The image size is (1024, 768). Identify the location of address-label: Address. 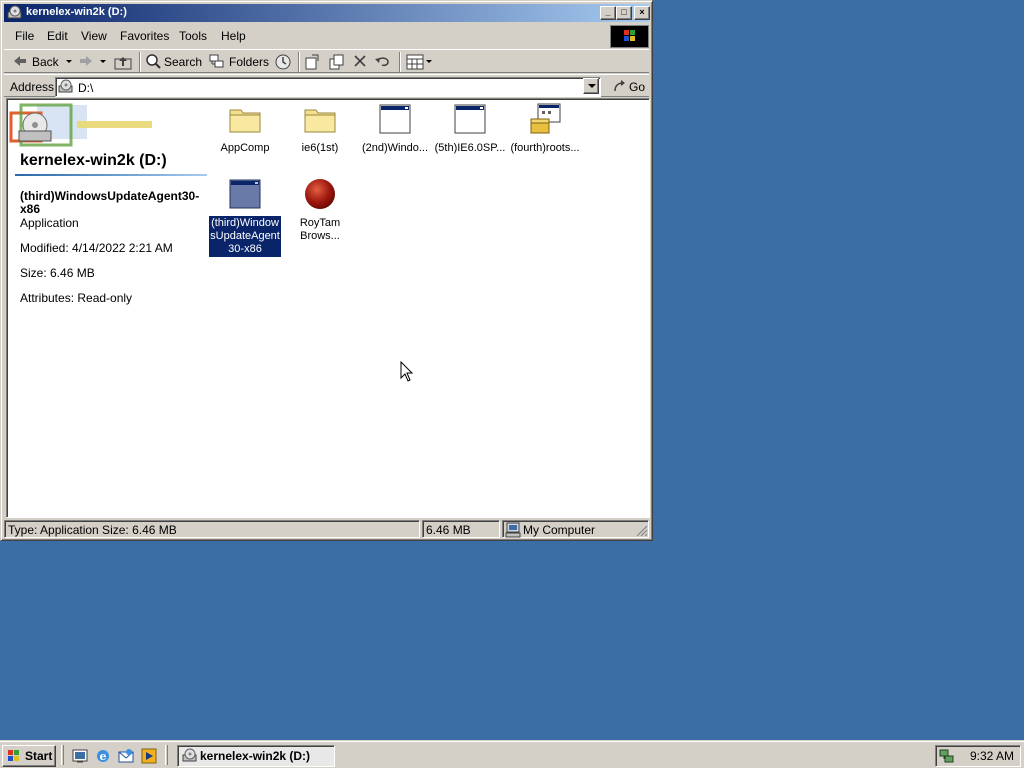
(32, 87).